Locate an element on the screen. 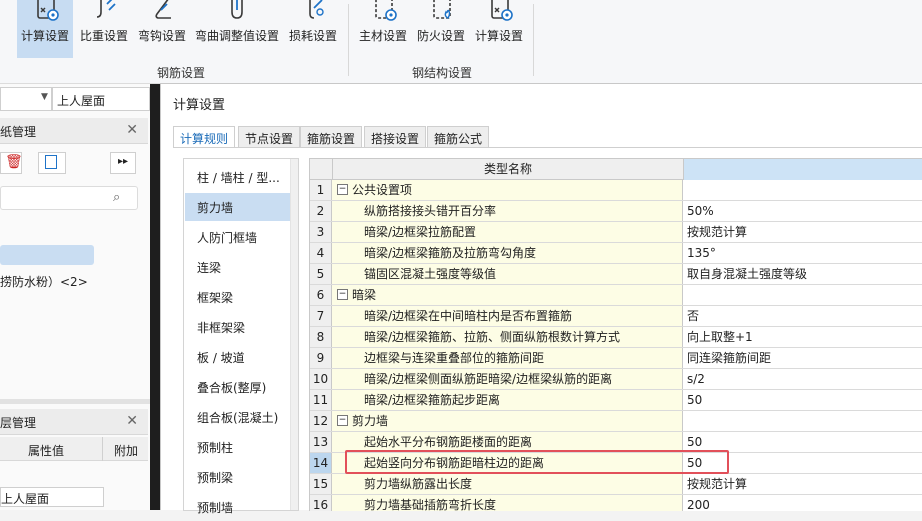  group-label: 公共设置项 is located at coordinates (382, 190).